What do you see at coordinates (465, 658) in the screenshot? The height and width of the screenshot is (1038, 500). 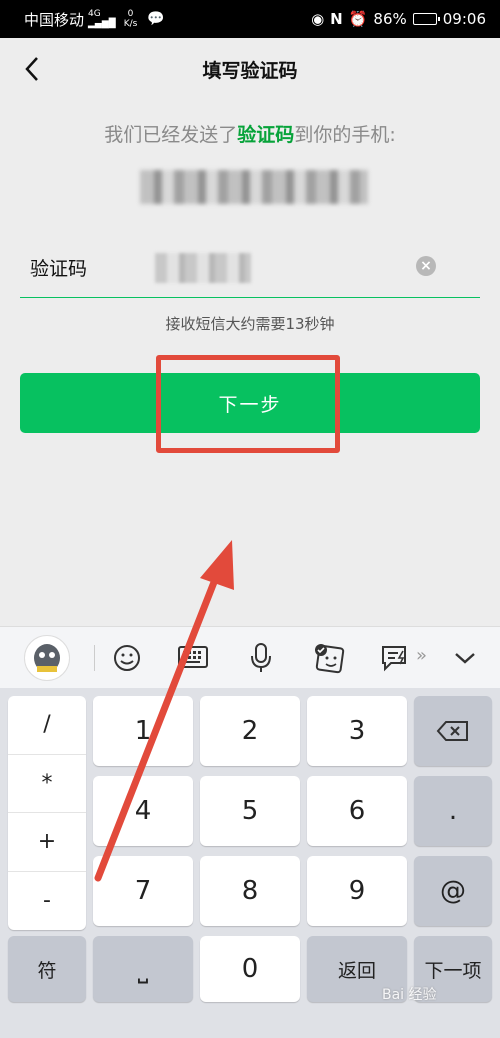 I see `collapse-keyboard-icon` at bounding box center [465, 658].